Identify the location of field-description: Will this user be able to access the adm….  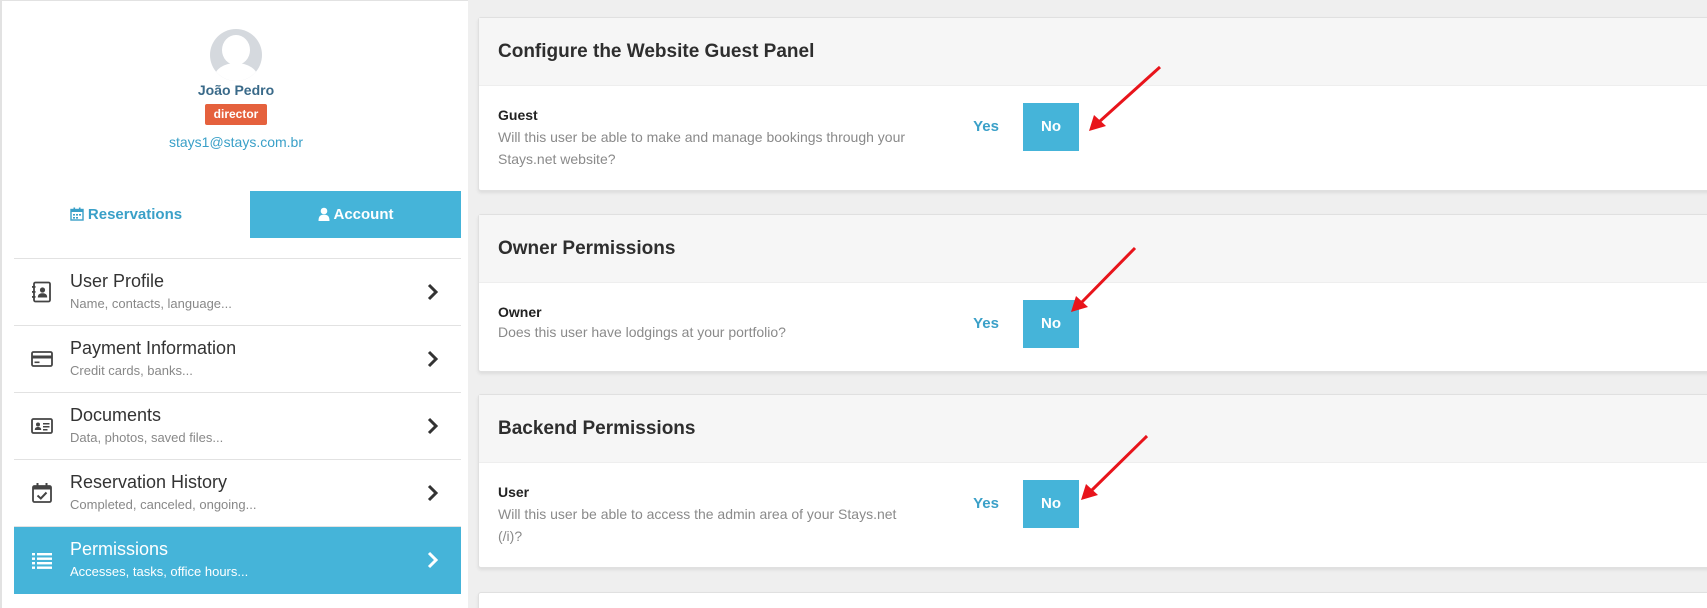
(697, 525).